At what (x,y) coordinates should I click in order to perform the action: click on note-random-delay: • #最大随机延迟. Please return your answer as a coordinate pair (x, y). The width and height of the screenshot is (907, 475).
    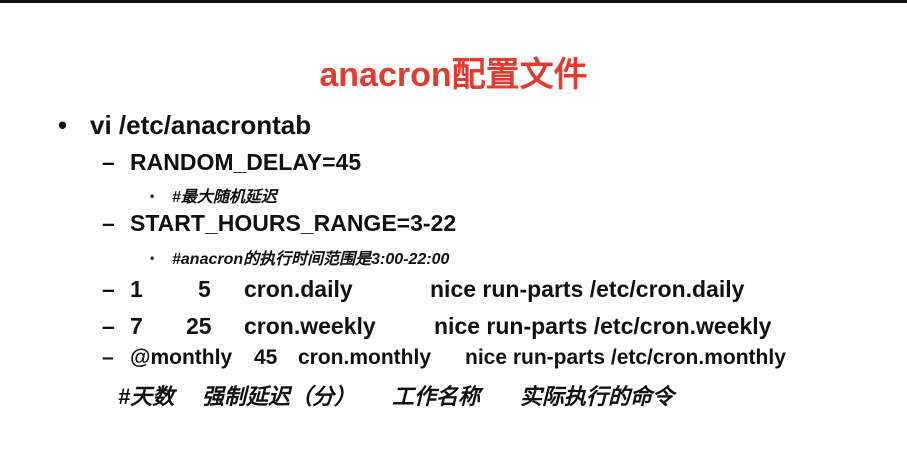
    Looking at the image, I should click on (213, 195).